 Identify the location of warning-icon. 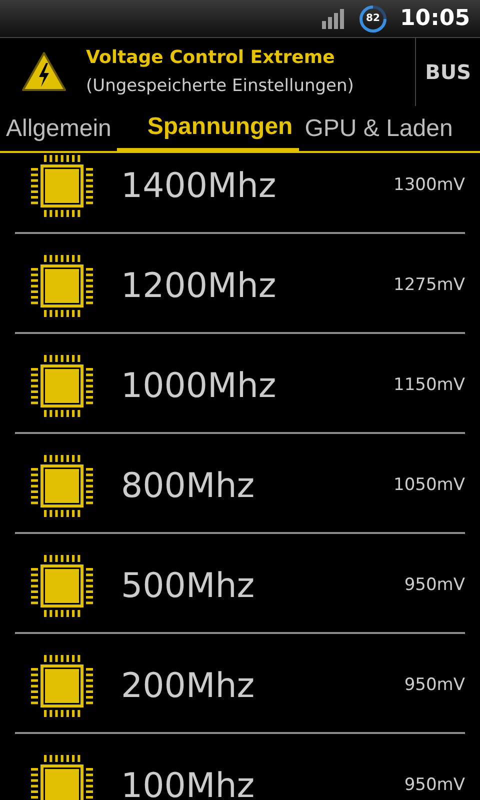
(44, 72).